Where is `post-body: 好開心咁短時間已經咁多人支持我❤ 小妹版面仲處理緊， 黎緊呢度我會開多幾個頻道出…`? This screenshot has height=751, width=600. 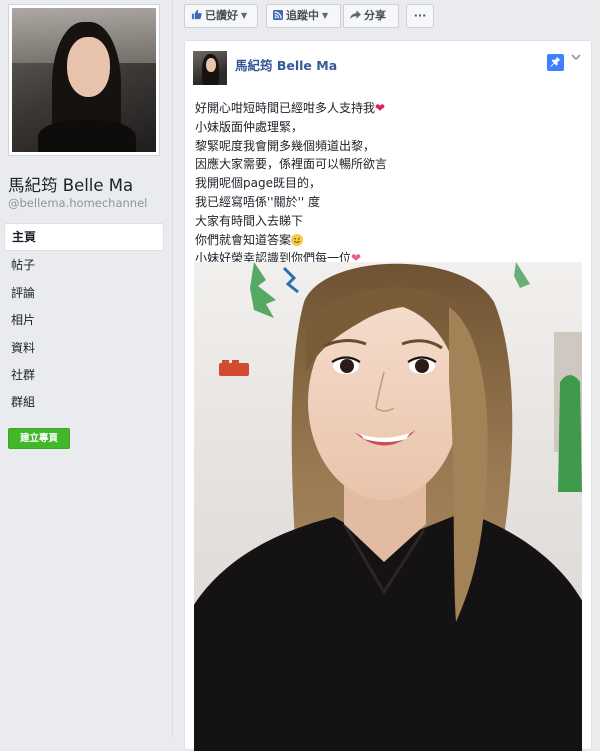
post-body: 好開心咁短時間已經咁多人支持我❤ 小妹版面仲處理緊， 黎緊呢度我會開多幾個頻道出… is located at coordinates (390, 183).